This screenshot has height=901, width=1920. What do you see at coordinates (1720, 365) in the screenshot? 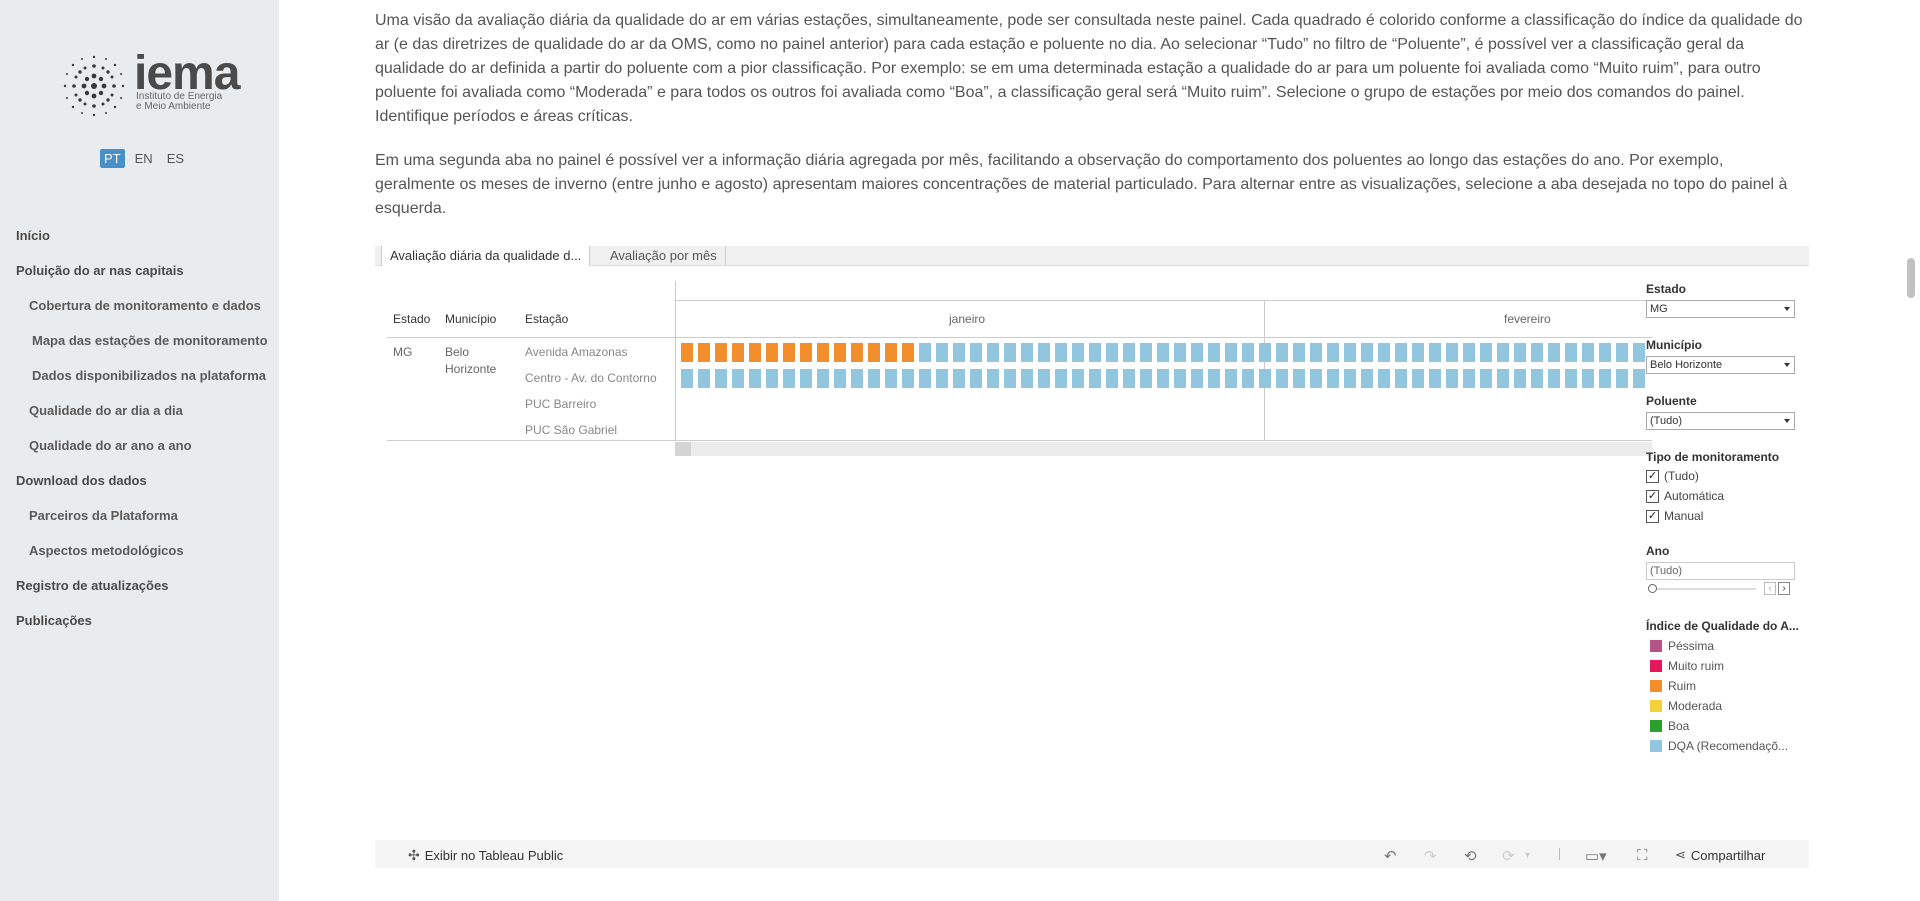
I see `filter-municipio-select: Belo Horizonte` at bounding box center [1720, 365].